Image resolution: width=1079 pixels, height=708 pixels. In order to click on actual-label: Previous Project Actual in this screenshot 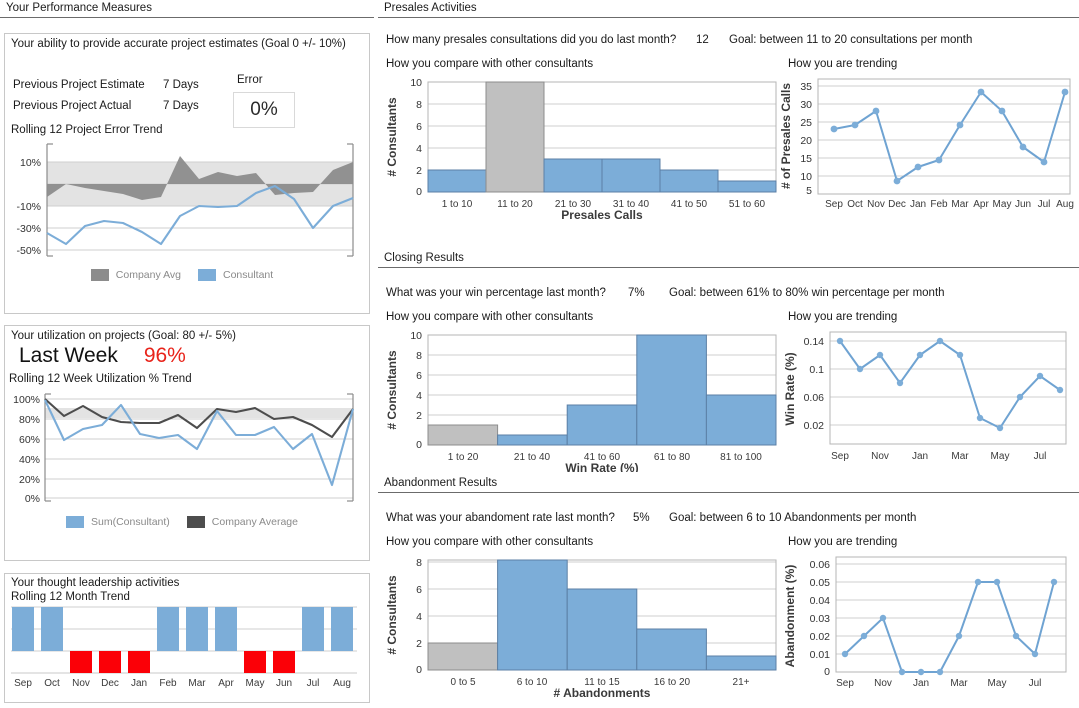, I will do `click(72, 105)`.